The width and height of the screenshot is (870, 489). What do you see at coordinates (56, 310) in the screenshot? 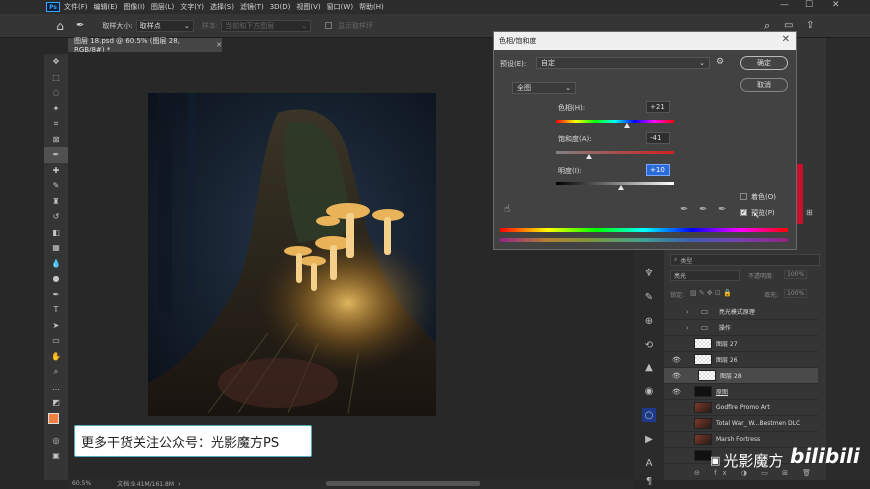
I see `type-tool-icon: T` at bounding box center [56, 310].